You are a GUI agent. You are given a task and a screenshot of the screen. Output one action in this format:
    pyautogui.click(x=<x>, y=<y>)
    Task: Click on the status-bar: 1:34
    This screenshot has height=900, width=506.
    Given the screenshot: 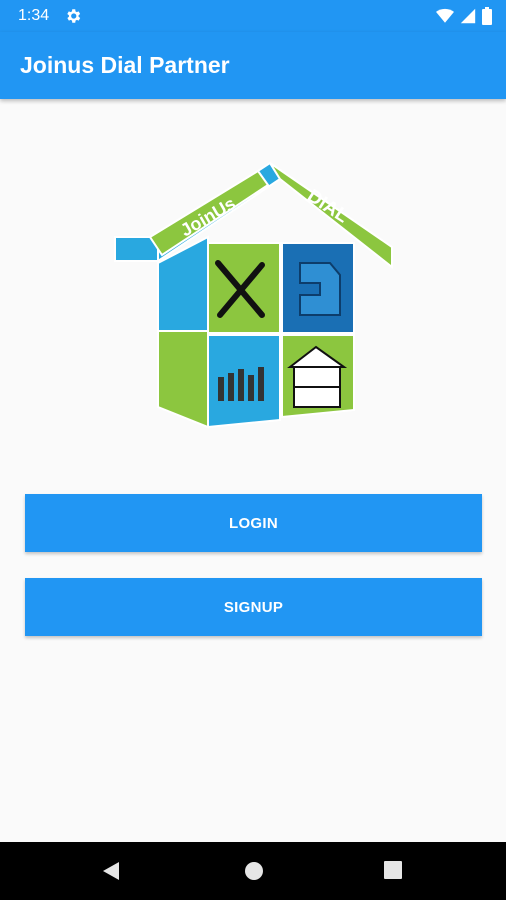 What is the action you would take?
    pyautogui.click(x=253, y=16)
    